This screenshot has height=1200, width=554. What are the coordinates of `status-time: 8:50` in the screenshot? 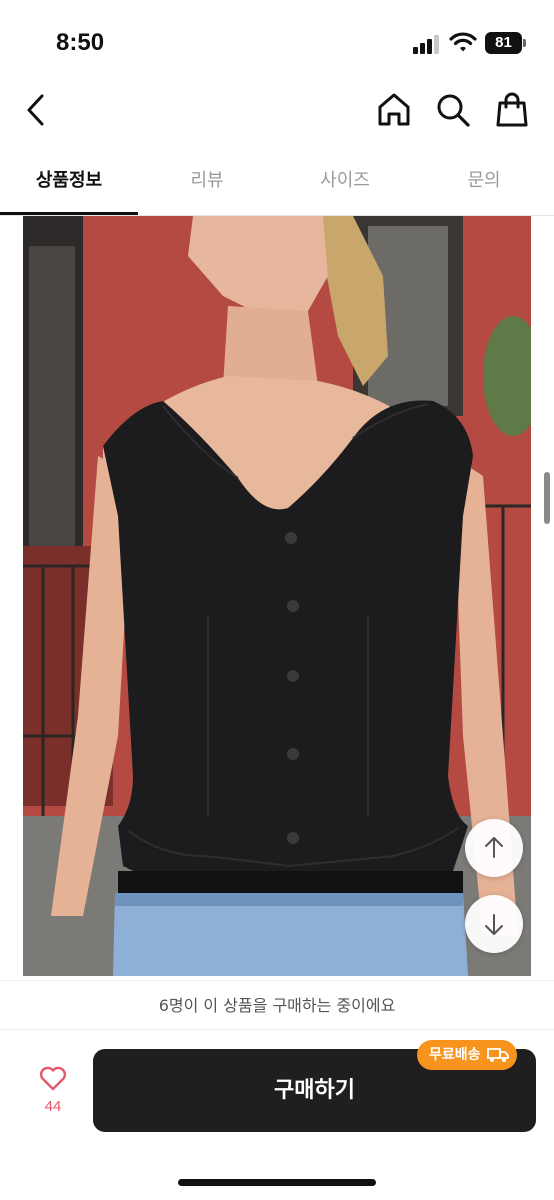 It's located at (80, 42).